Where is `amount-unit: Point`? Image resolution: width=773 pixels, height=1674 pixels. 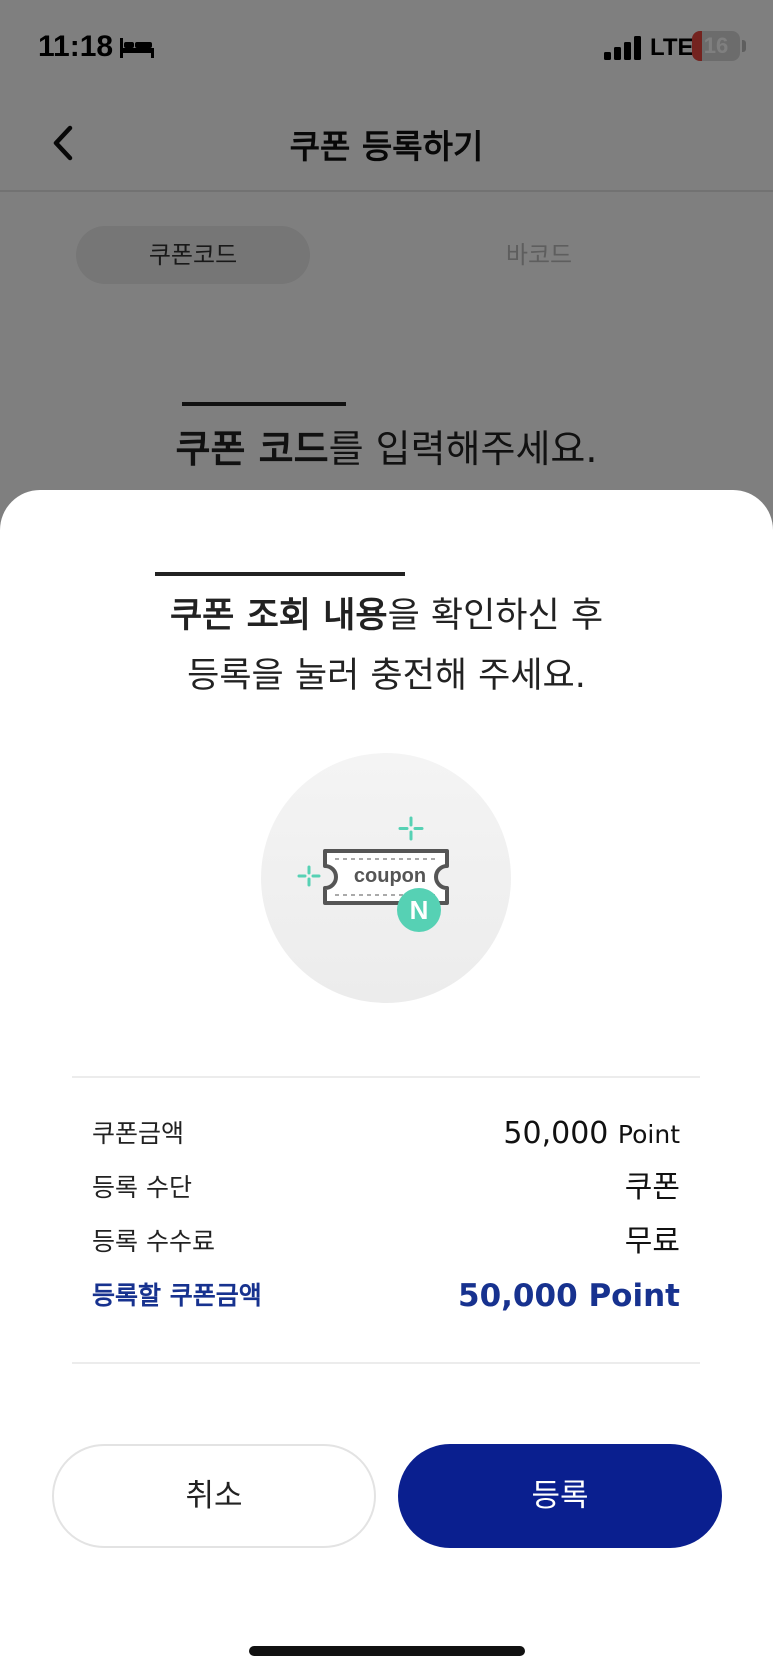 amount-unit: Point is located at coordinates (648, 1134).